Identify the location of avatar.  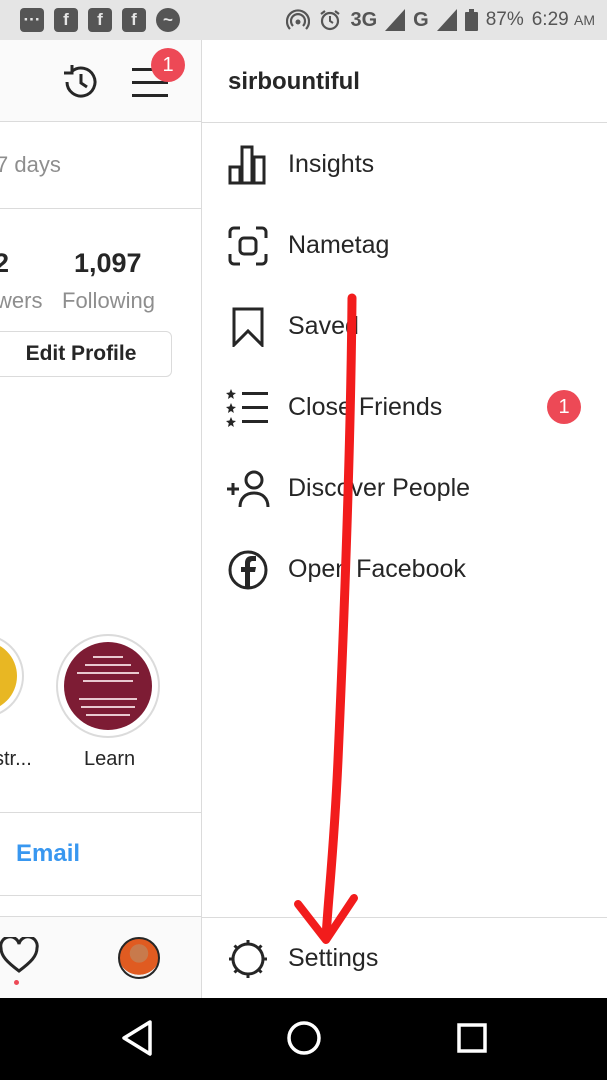
(139, 958).